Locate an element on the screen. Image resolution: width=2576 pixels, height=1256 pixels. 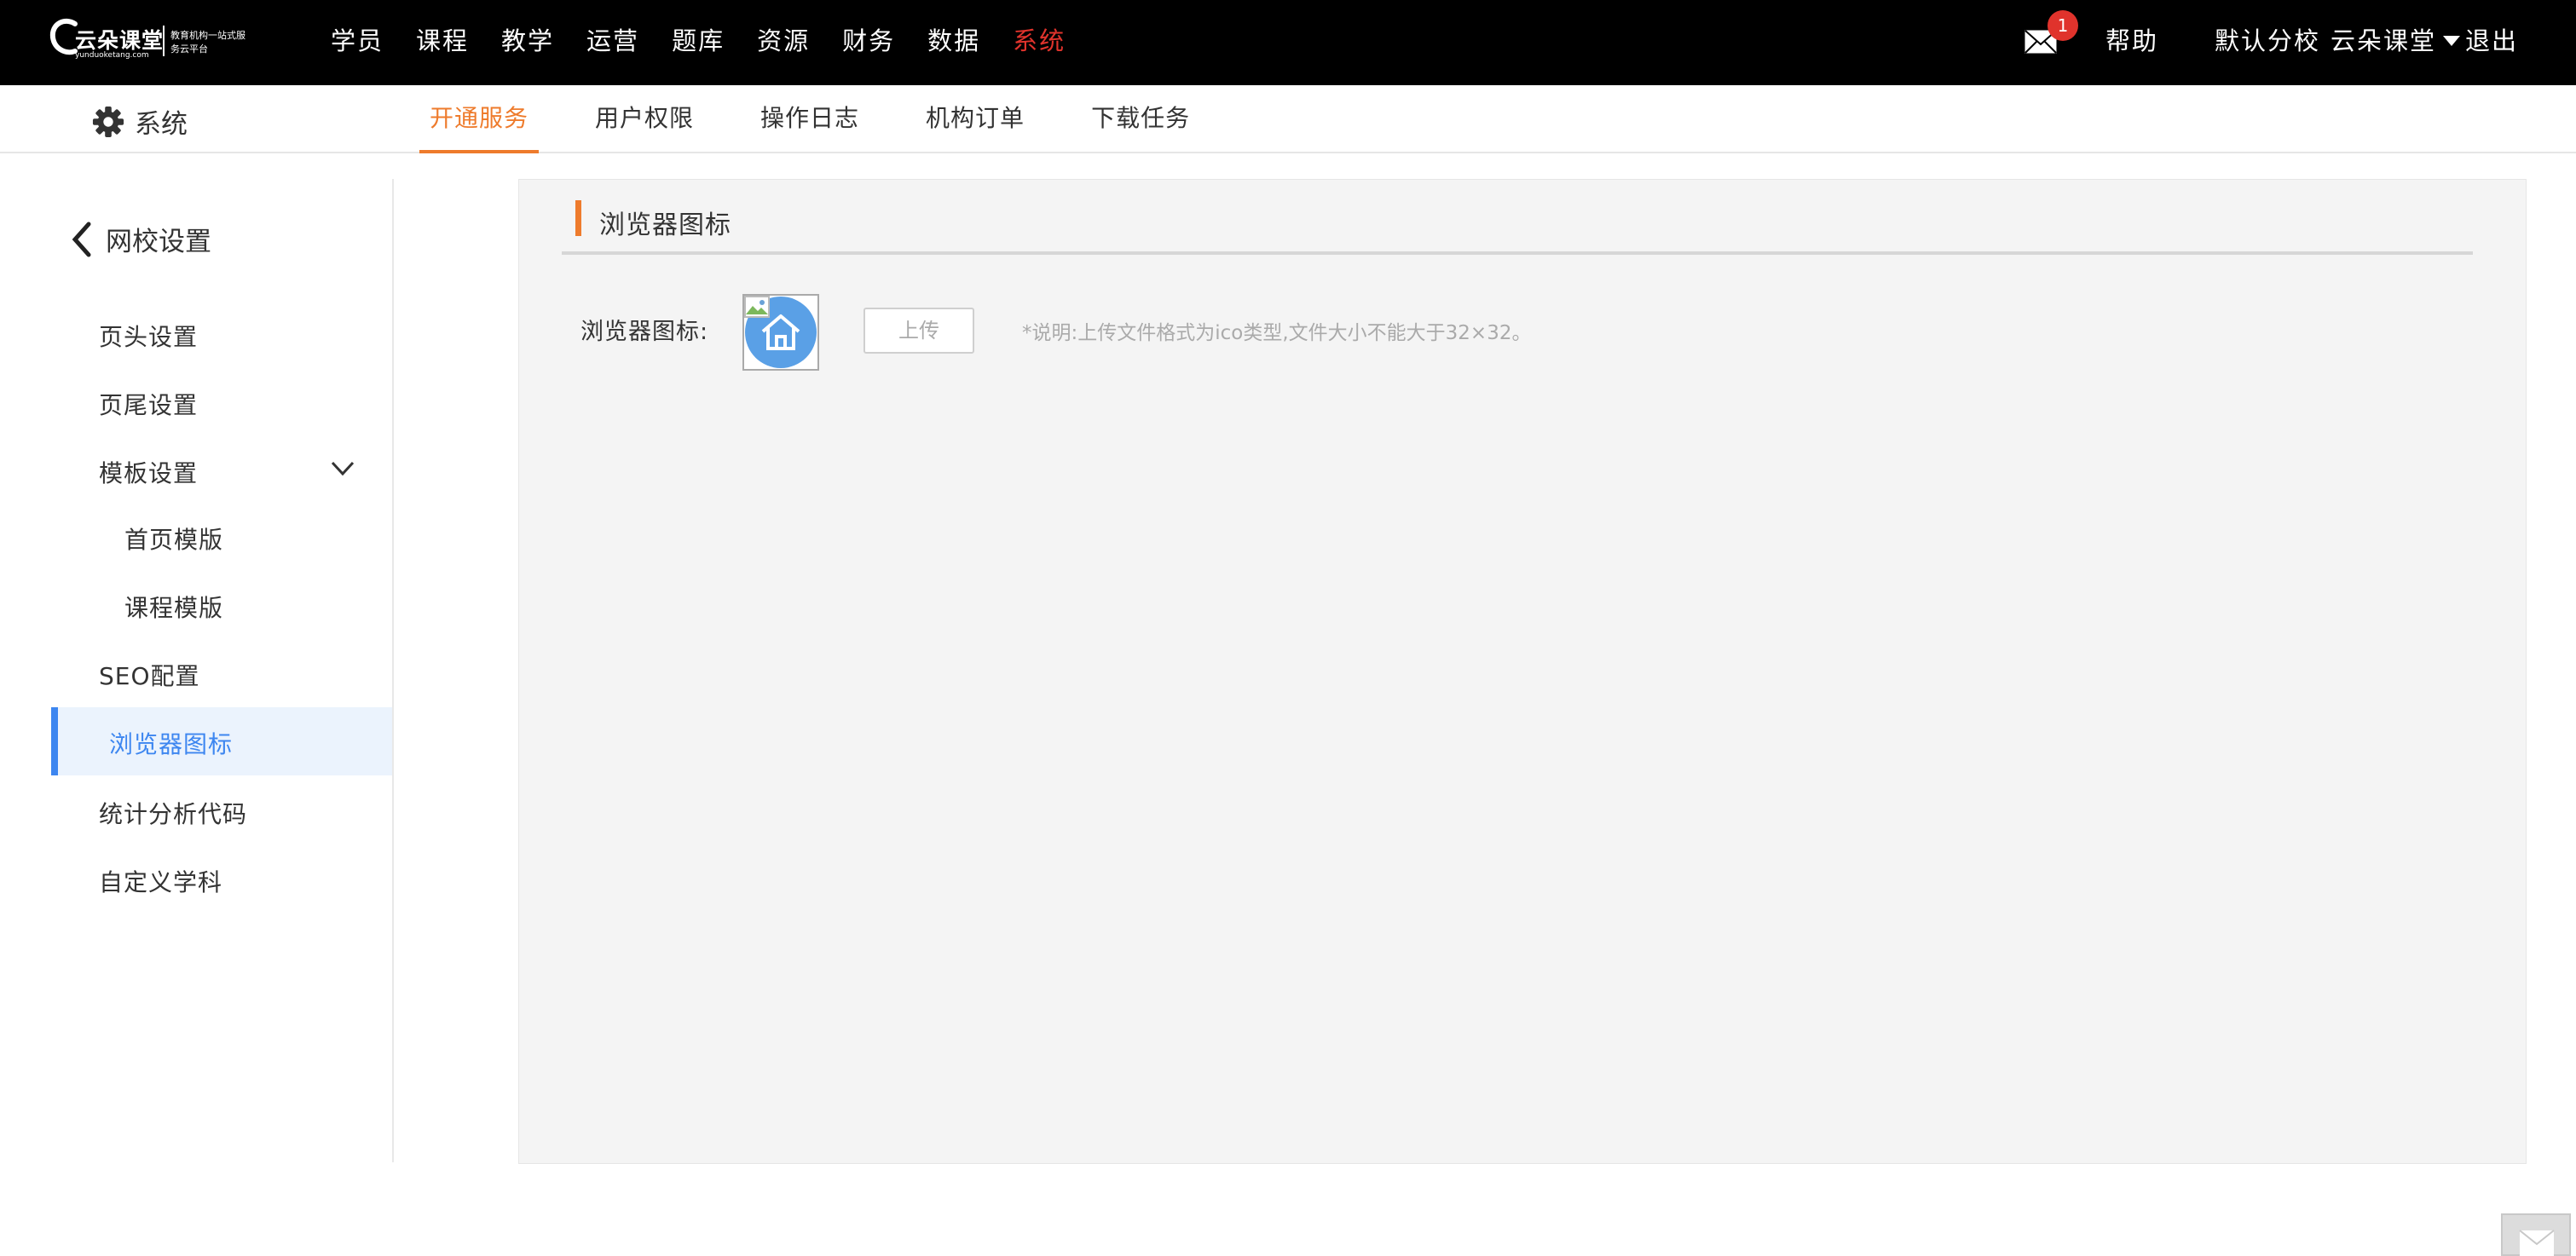
panel-title: 浏览器图标 is located at coordinates (665, 225).